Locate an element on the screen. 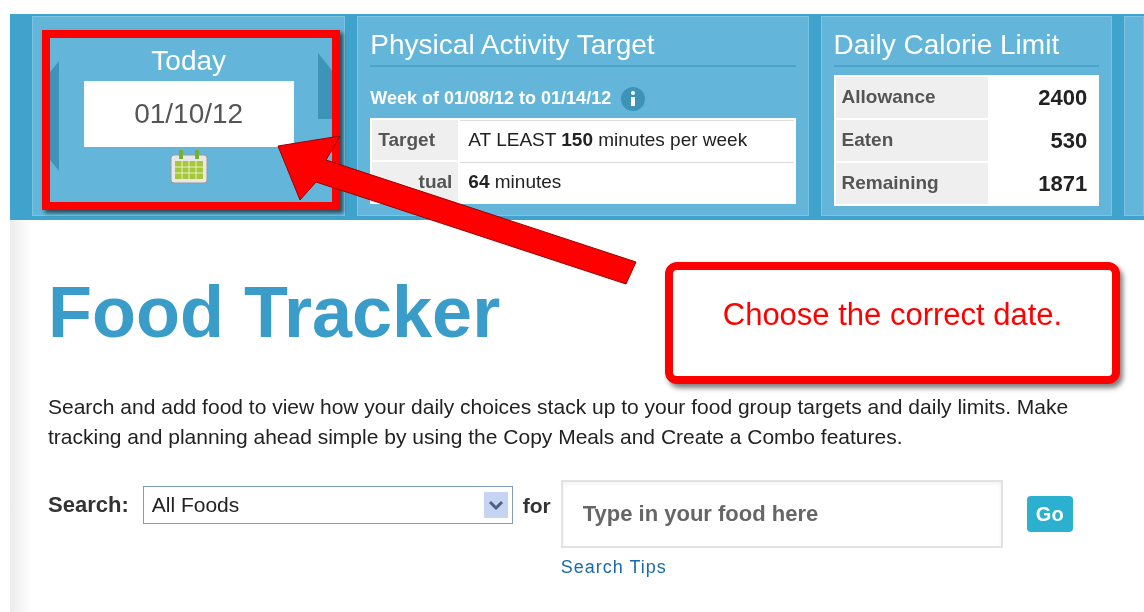 The height and width of the screenshot is (612, 1144). search-label: Search: is located at coordinates (88, 505).